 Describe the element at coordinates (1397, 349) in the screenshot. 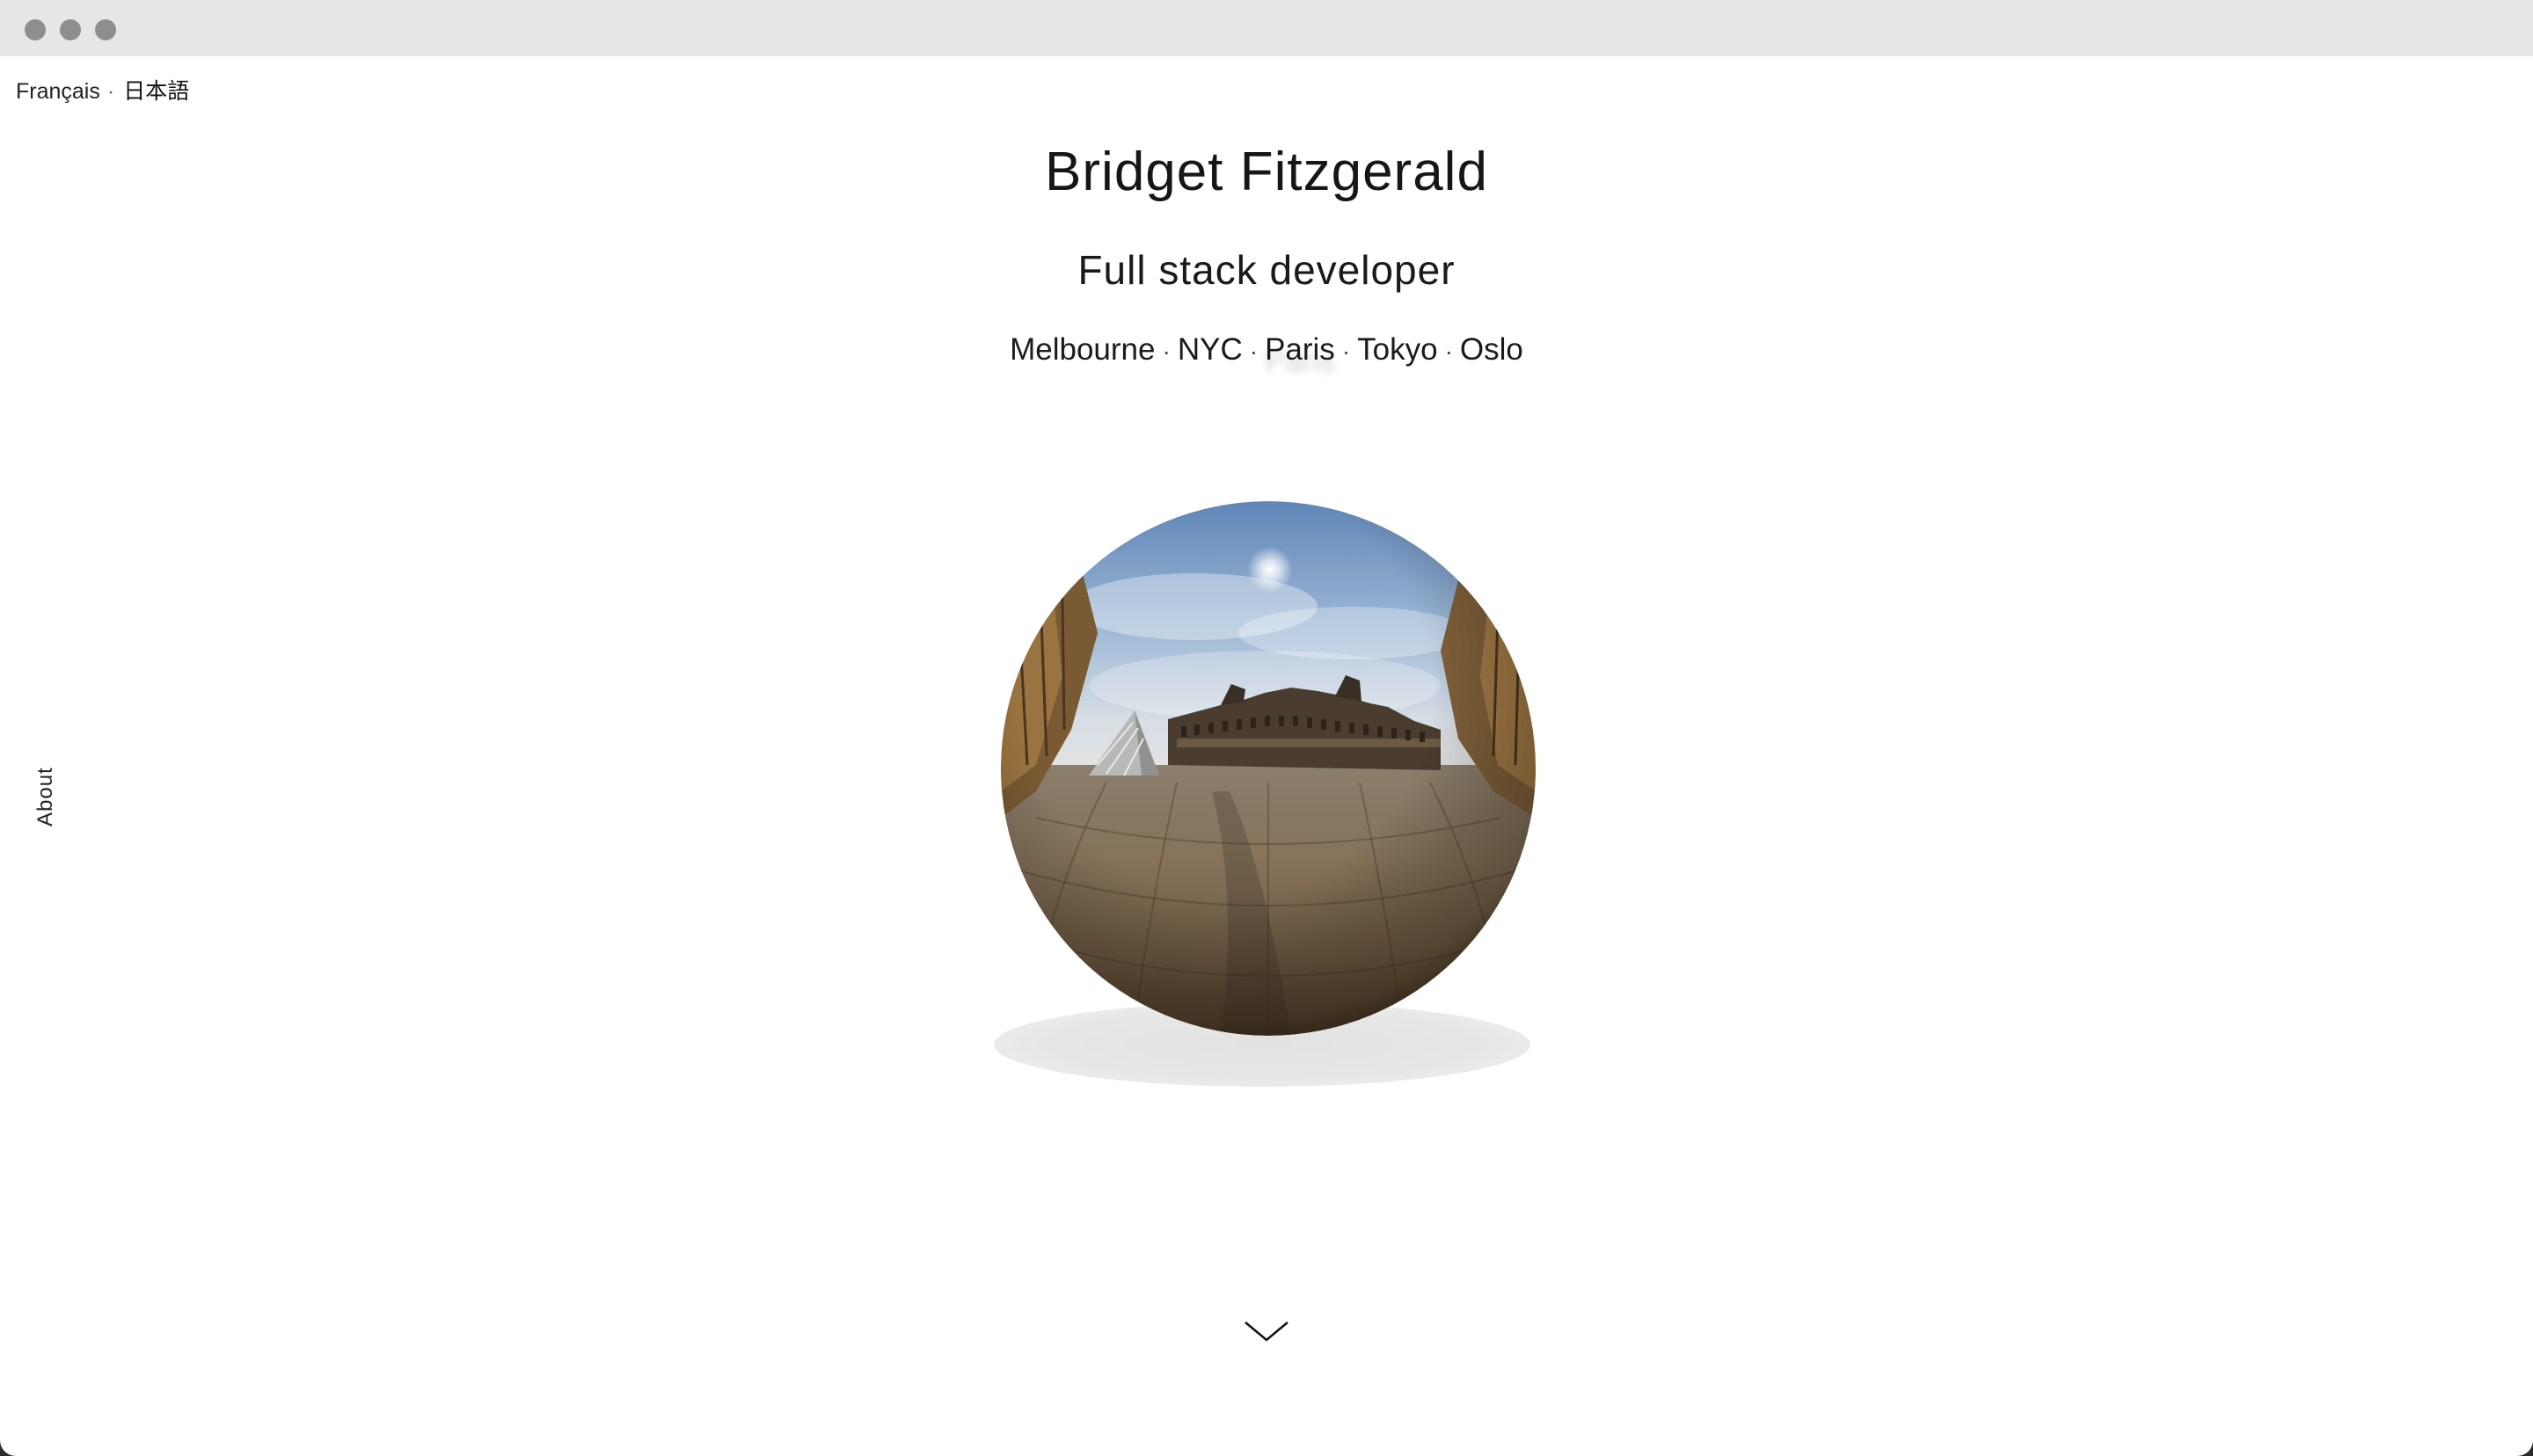

I see `city-tokyo: Tokyo` at that location.